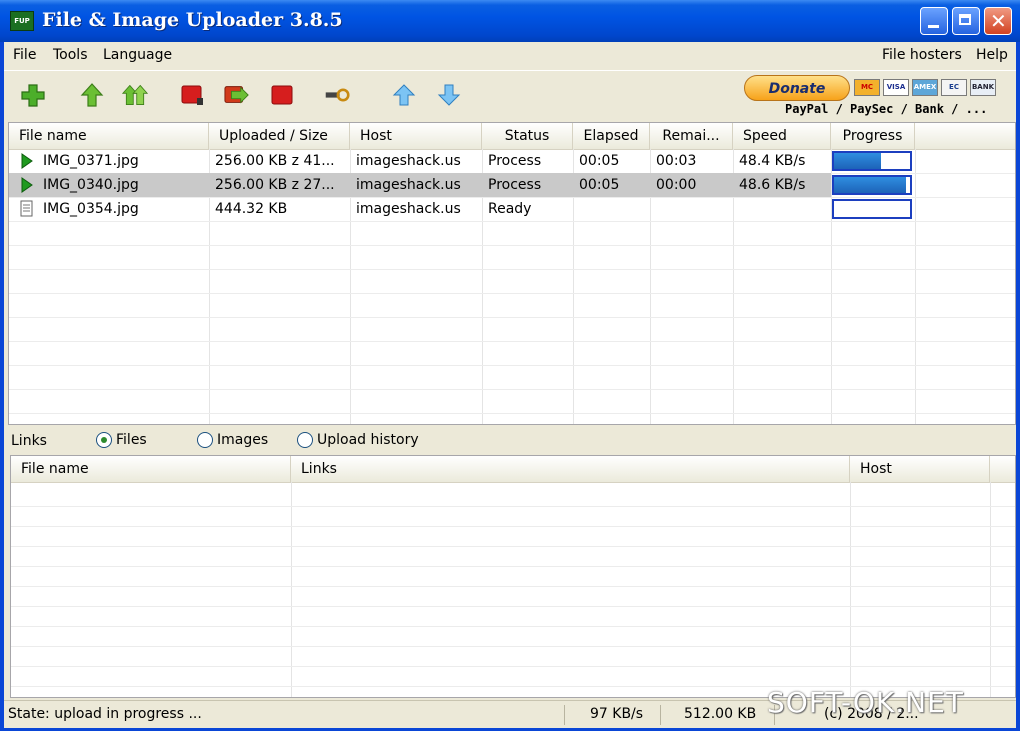 This screenshot has width=1020, height=731. I want to click on bank-icon: BANK, so click(983, 87).